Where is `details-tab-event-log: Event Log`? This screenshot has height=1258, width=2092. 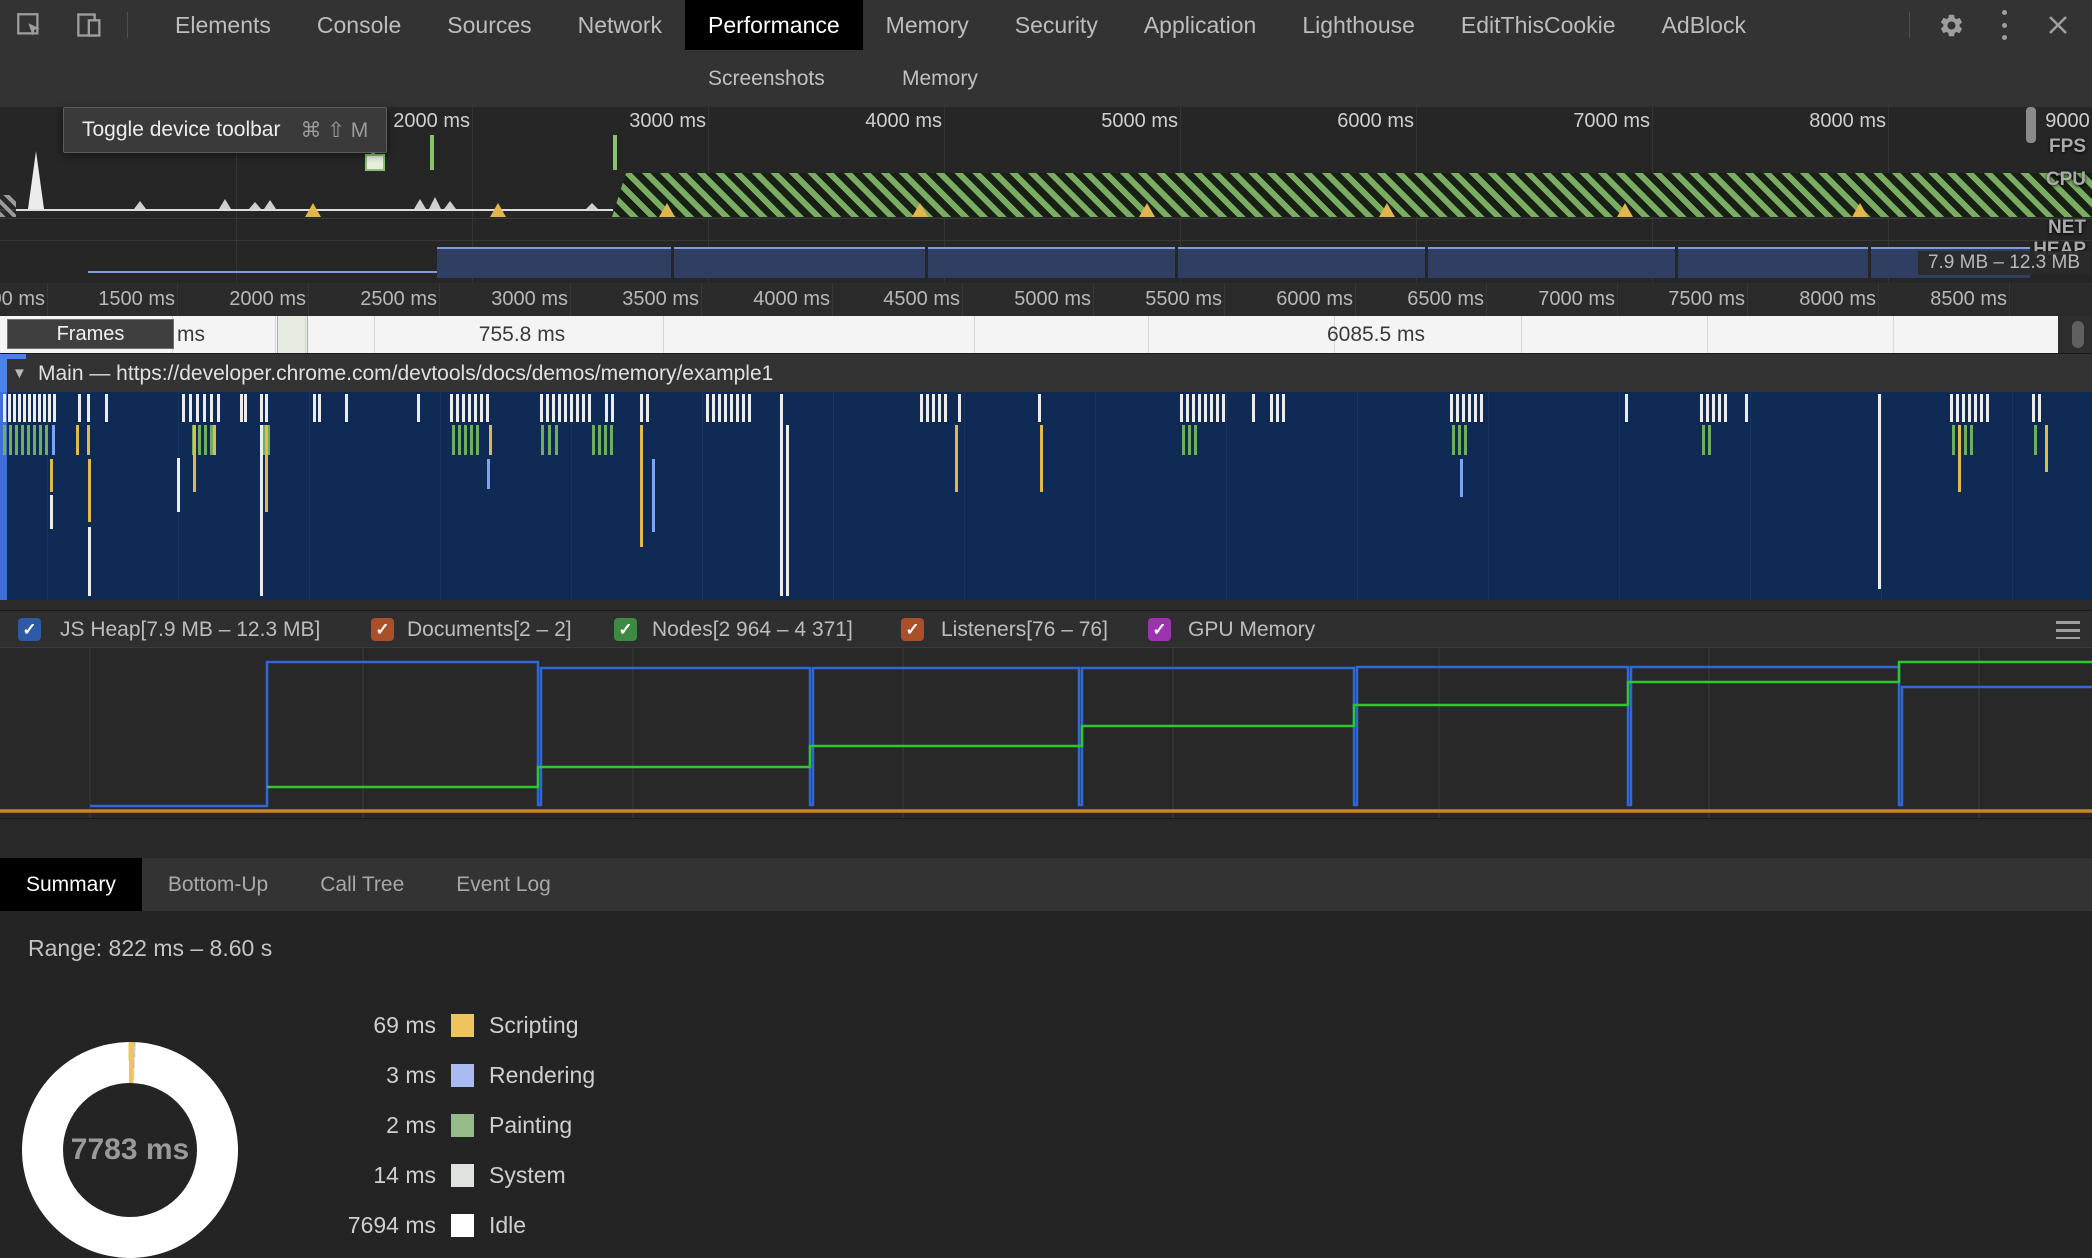
details-tab-event-log: Event Log is located at coordinates (503, 884).